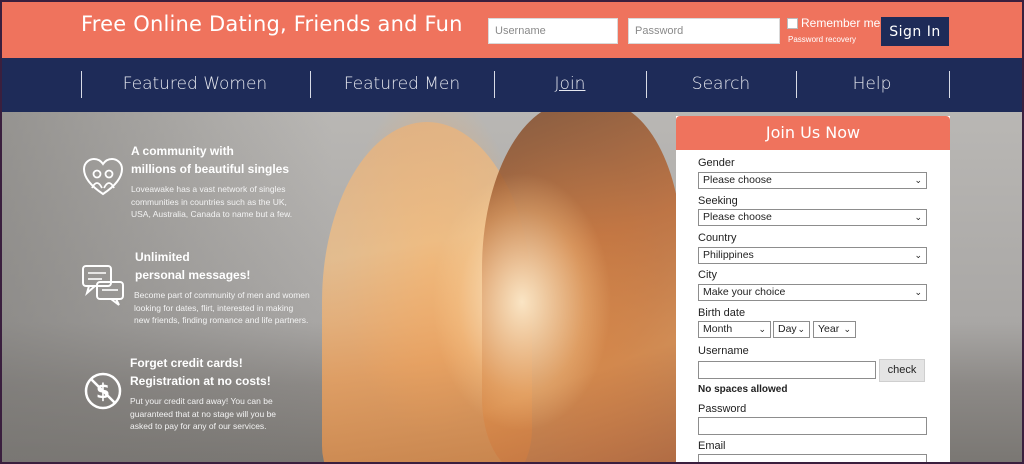 The height and width of the screenshot is (464, 1024). I want to click on gender-select: Please choose ⌄, so click(812, 180).